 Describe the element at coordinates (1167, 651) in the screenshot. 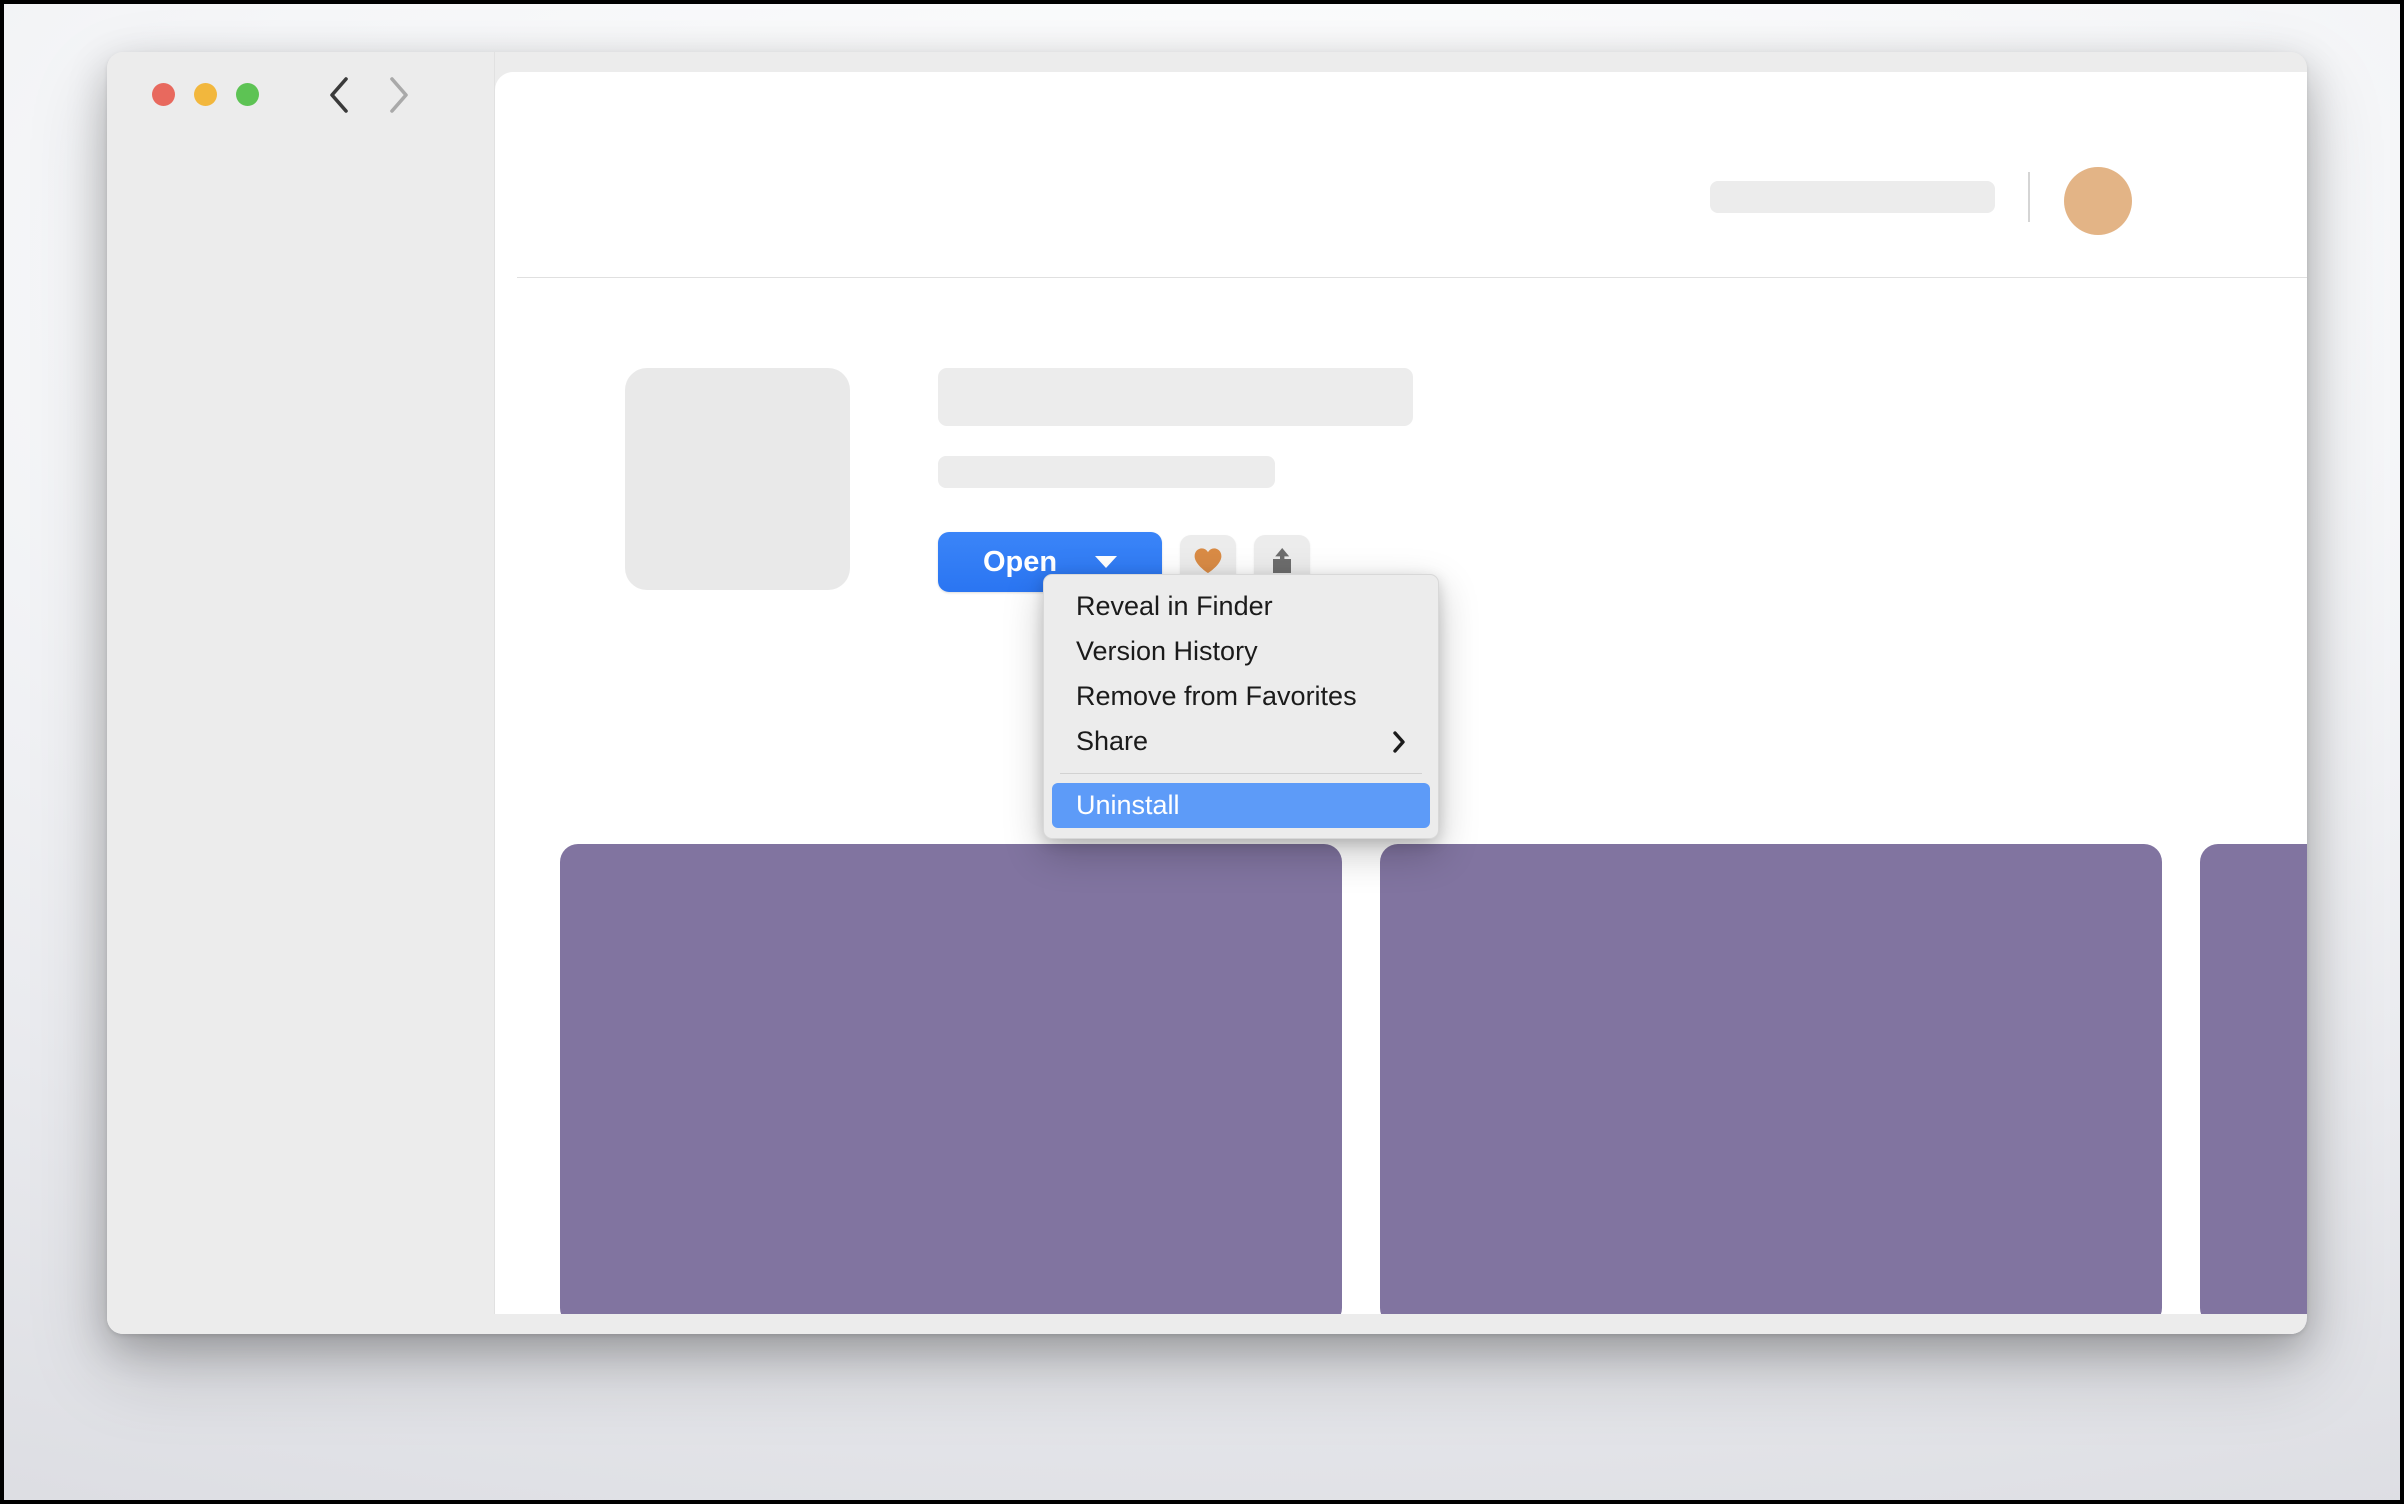

I see `menu-item-label: Version History` at that location.